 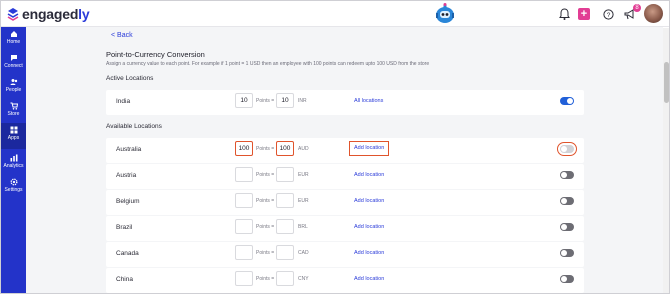 I want to click on sidebar-item-apps: Apps, so click(x=13, y=136).